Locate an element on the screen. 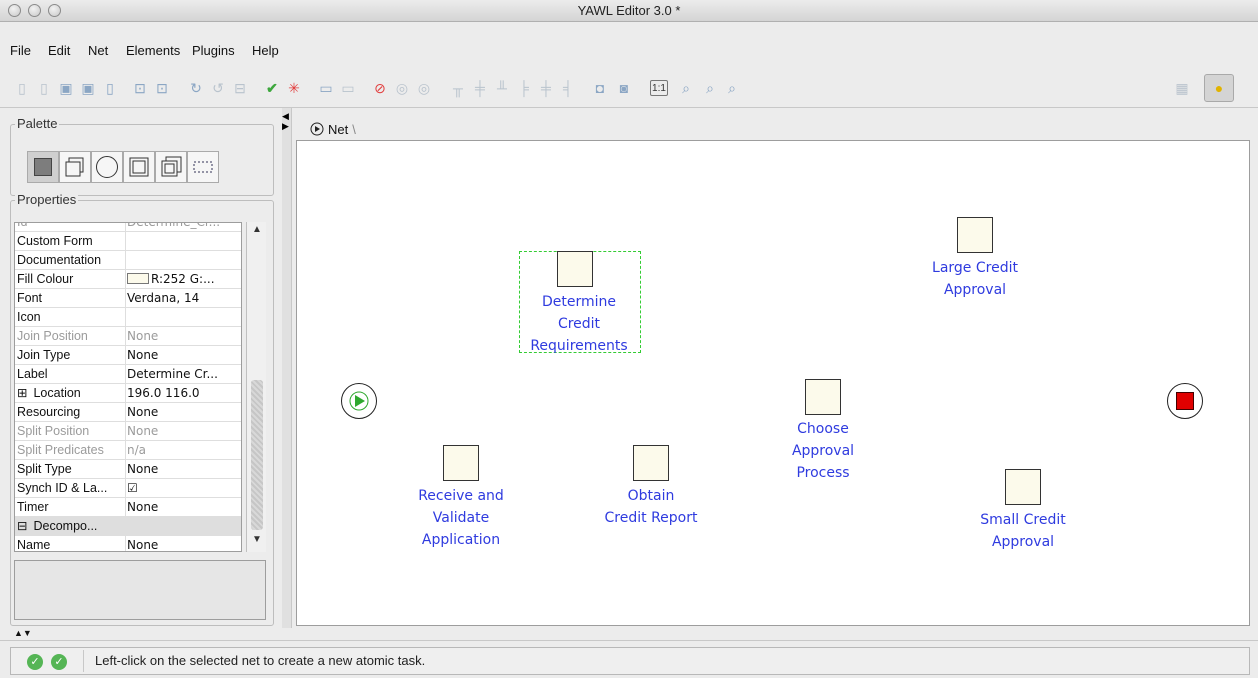 The height and width of the screenshot is (678, 1258). property-row: Join Type None is located at coordinates (128, 355).